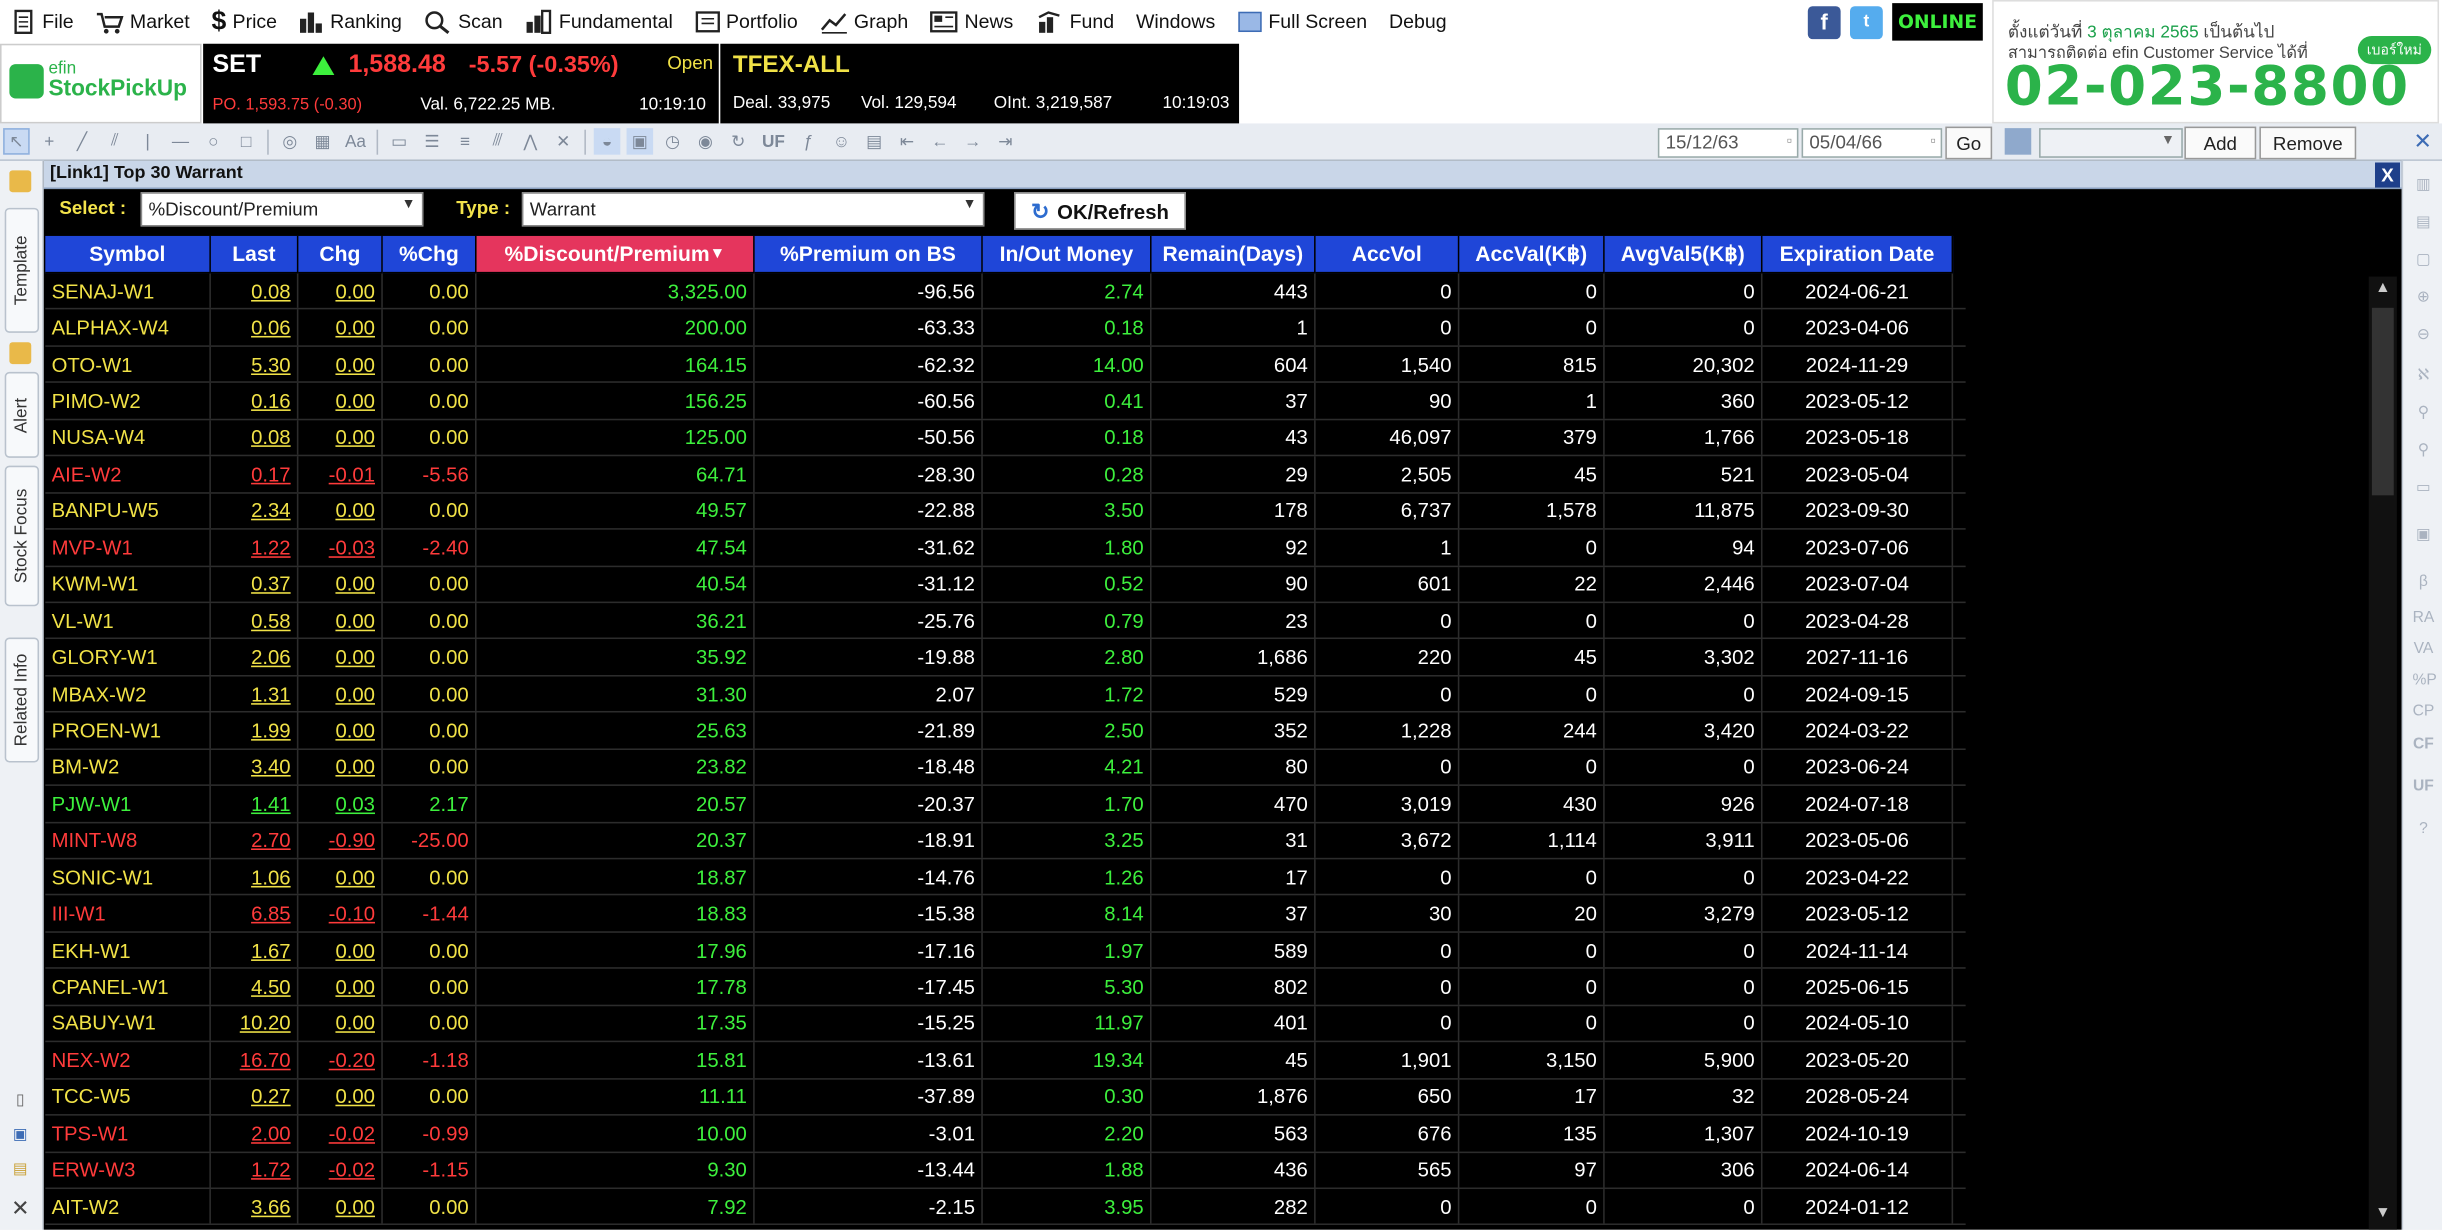  Describe the element at coordinates (2424, 747) in the screenshot. I see `cf-icon: CF` at that location.